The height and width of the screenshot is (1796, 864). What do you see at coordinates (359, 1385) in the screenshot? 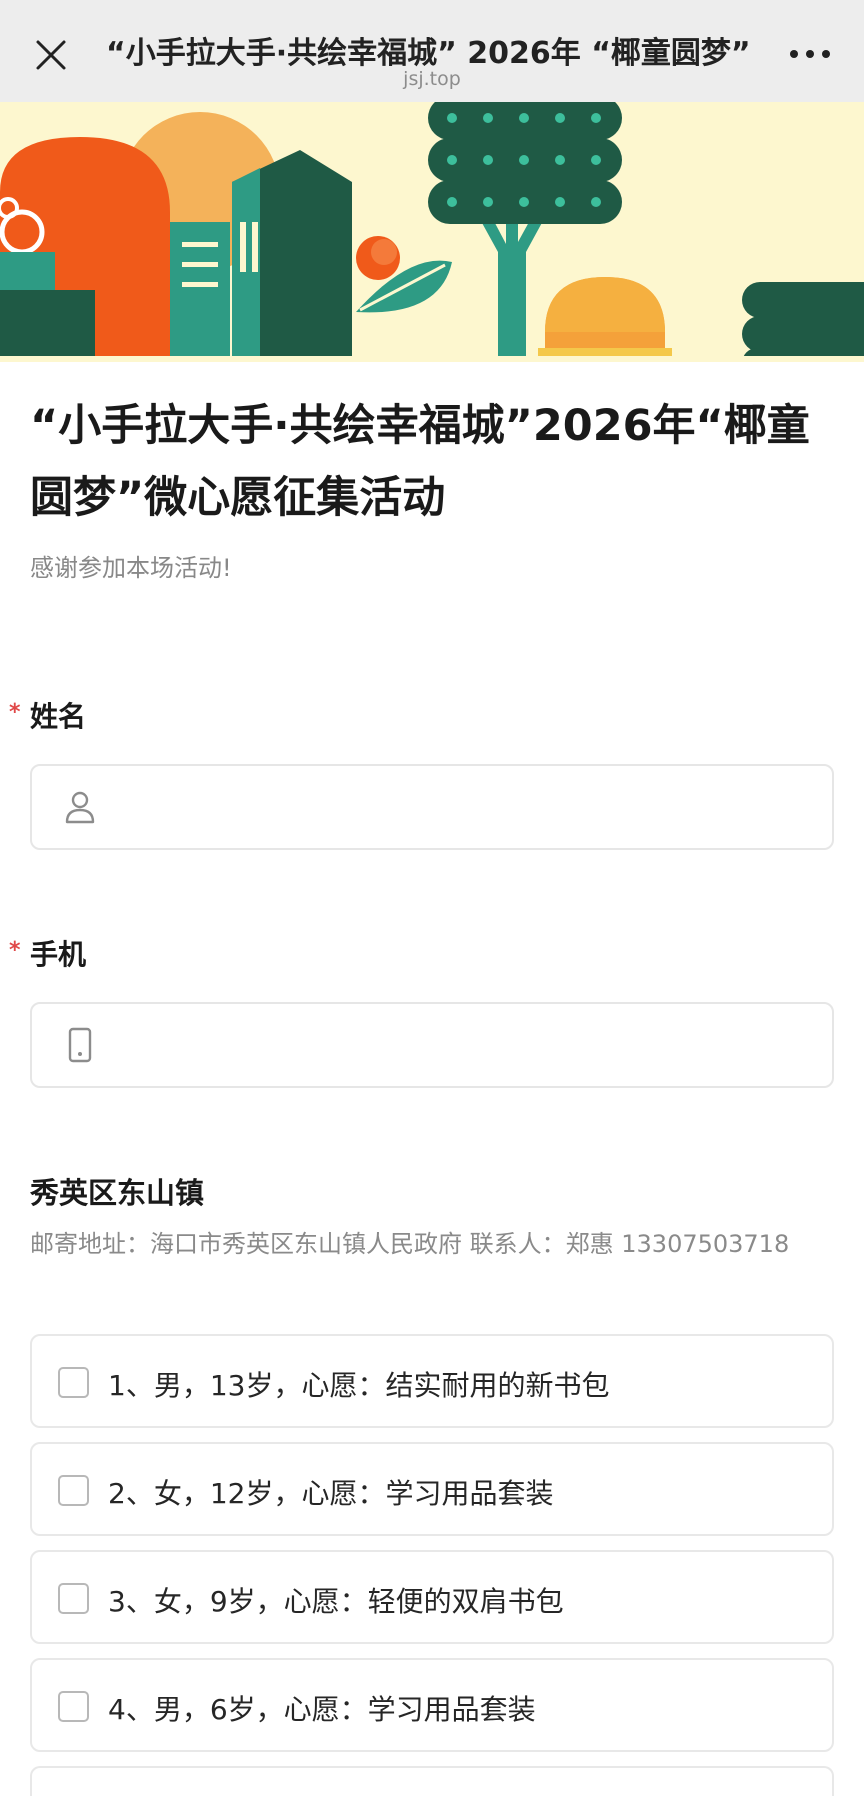
I see `option-label: 1、男，13岁，心愿：结实耐用的新书包` at bounding box center [359, 1385].